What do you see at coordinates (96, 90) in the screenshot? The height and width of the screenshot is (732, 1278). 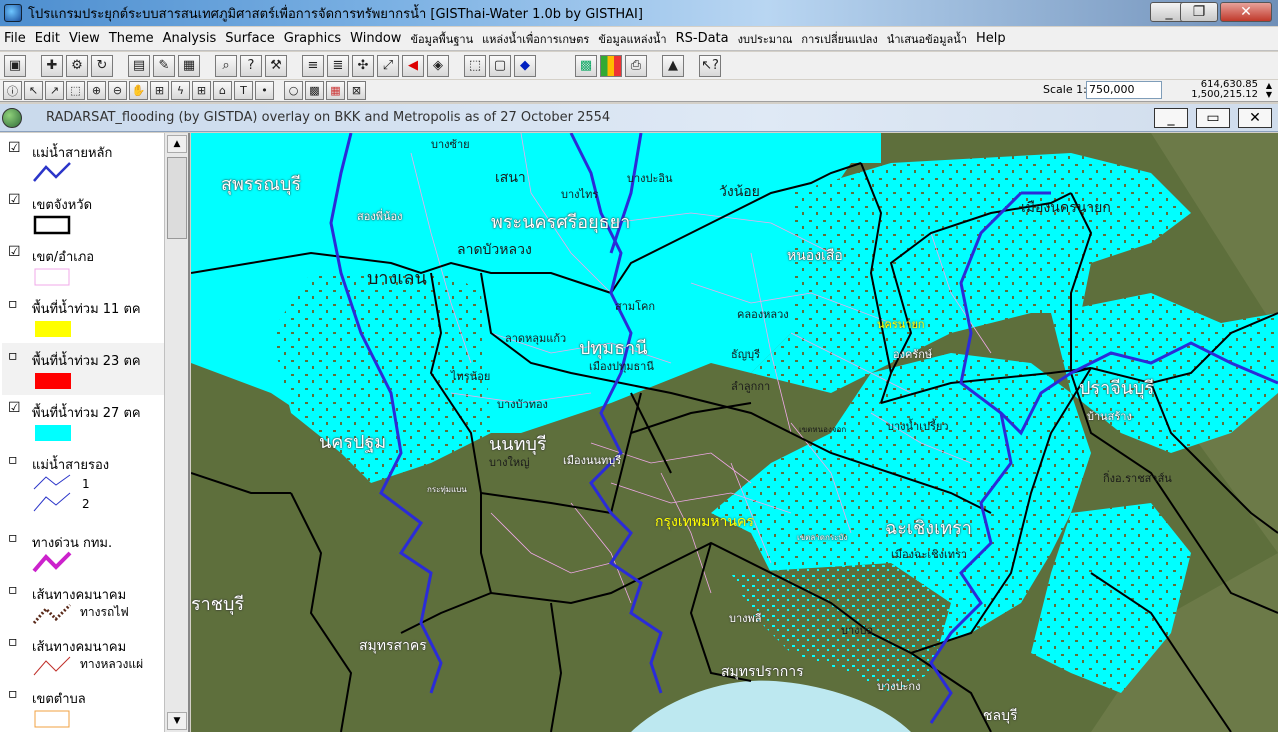 I see `zoom-in-icon: ⊕` at bounding box center [96, 90].